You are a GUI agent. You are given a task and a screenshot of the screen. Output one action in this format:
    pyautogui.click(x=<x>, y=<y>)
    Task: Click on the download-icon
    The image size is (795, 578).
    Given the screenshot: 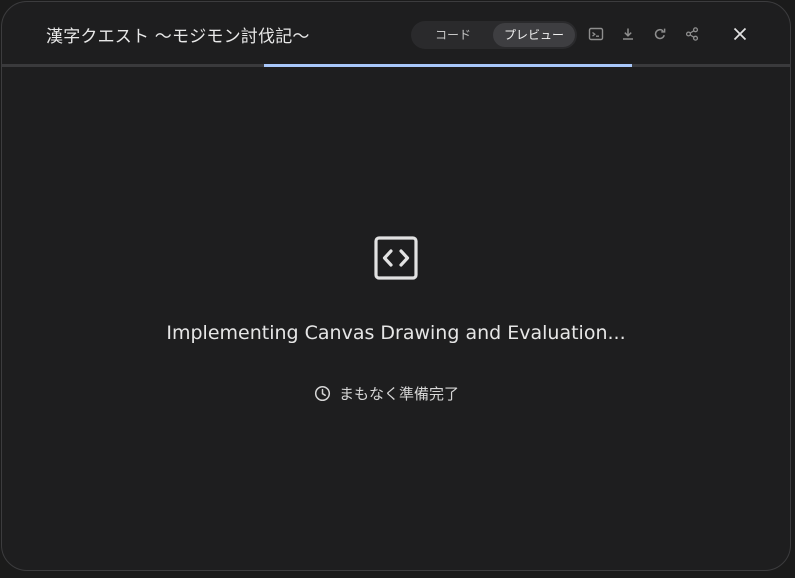 What is the action you would take?
    pyautogui.click(x=628, y=34)
    